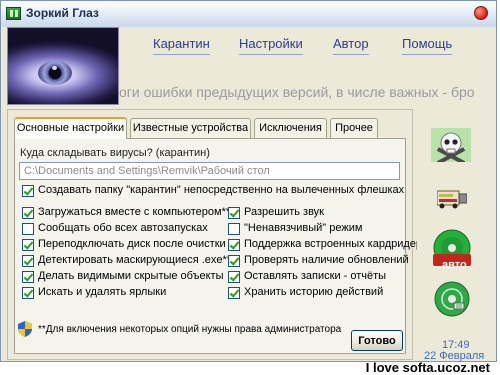  What do you see at coordinates (28, 245) in the screenshot?
I see `checkbox-reconnect-disk` at bounding box center [28, 245].